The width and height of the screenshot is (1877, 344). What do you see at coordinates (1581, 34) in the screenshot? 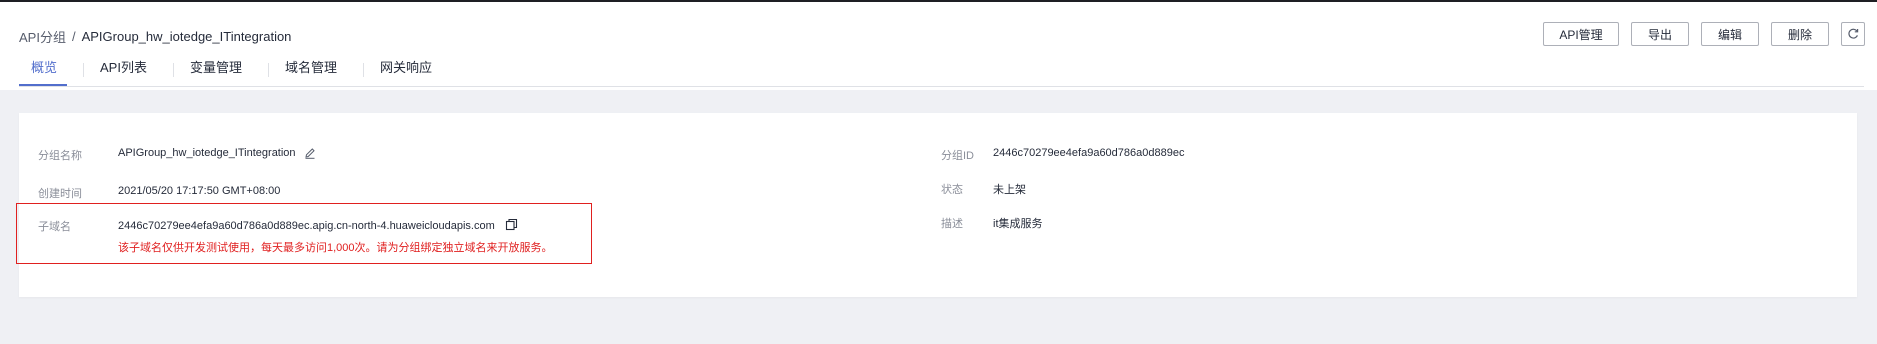
I see `api-manage-button: API管理` at bounding box center [1581, 34].